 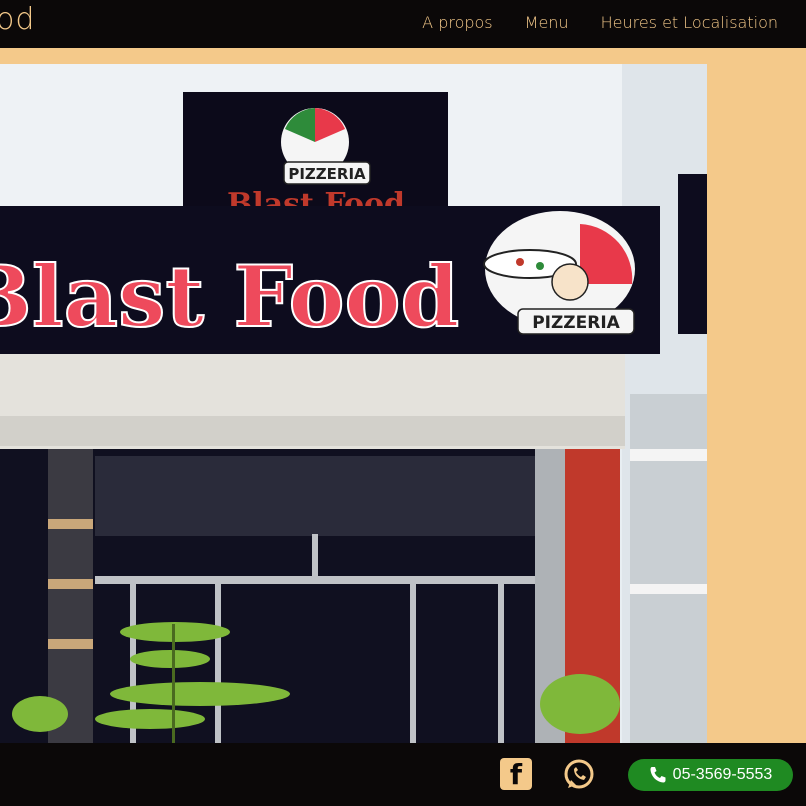 What do you see at coordinates (579, 775) in the screenshot?
I see `whatsapp-icon` at bounding box center [579, 775].